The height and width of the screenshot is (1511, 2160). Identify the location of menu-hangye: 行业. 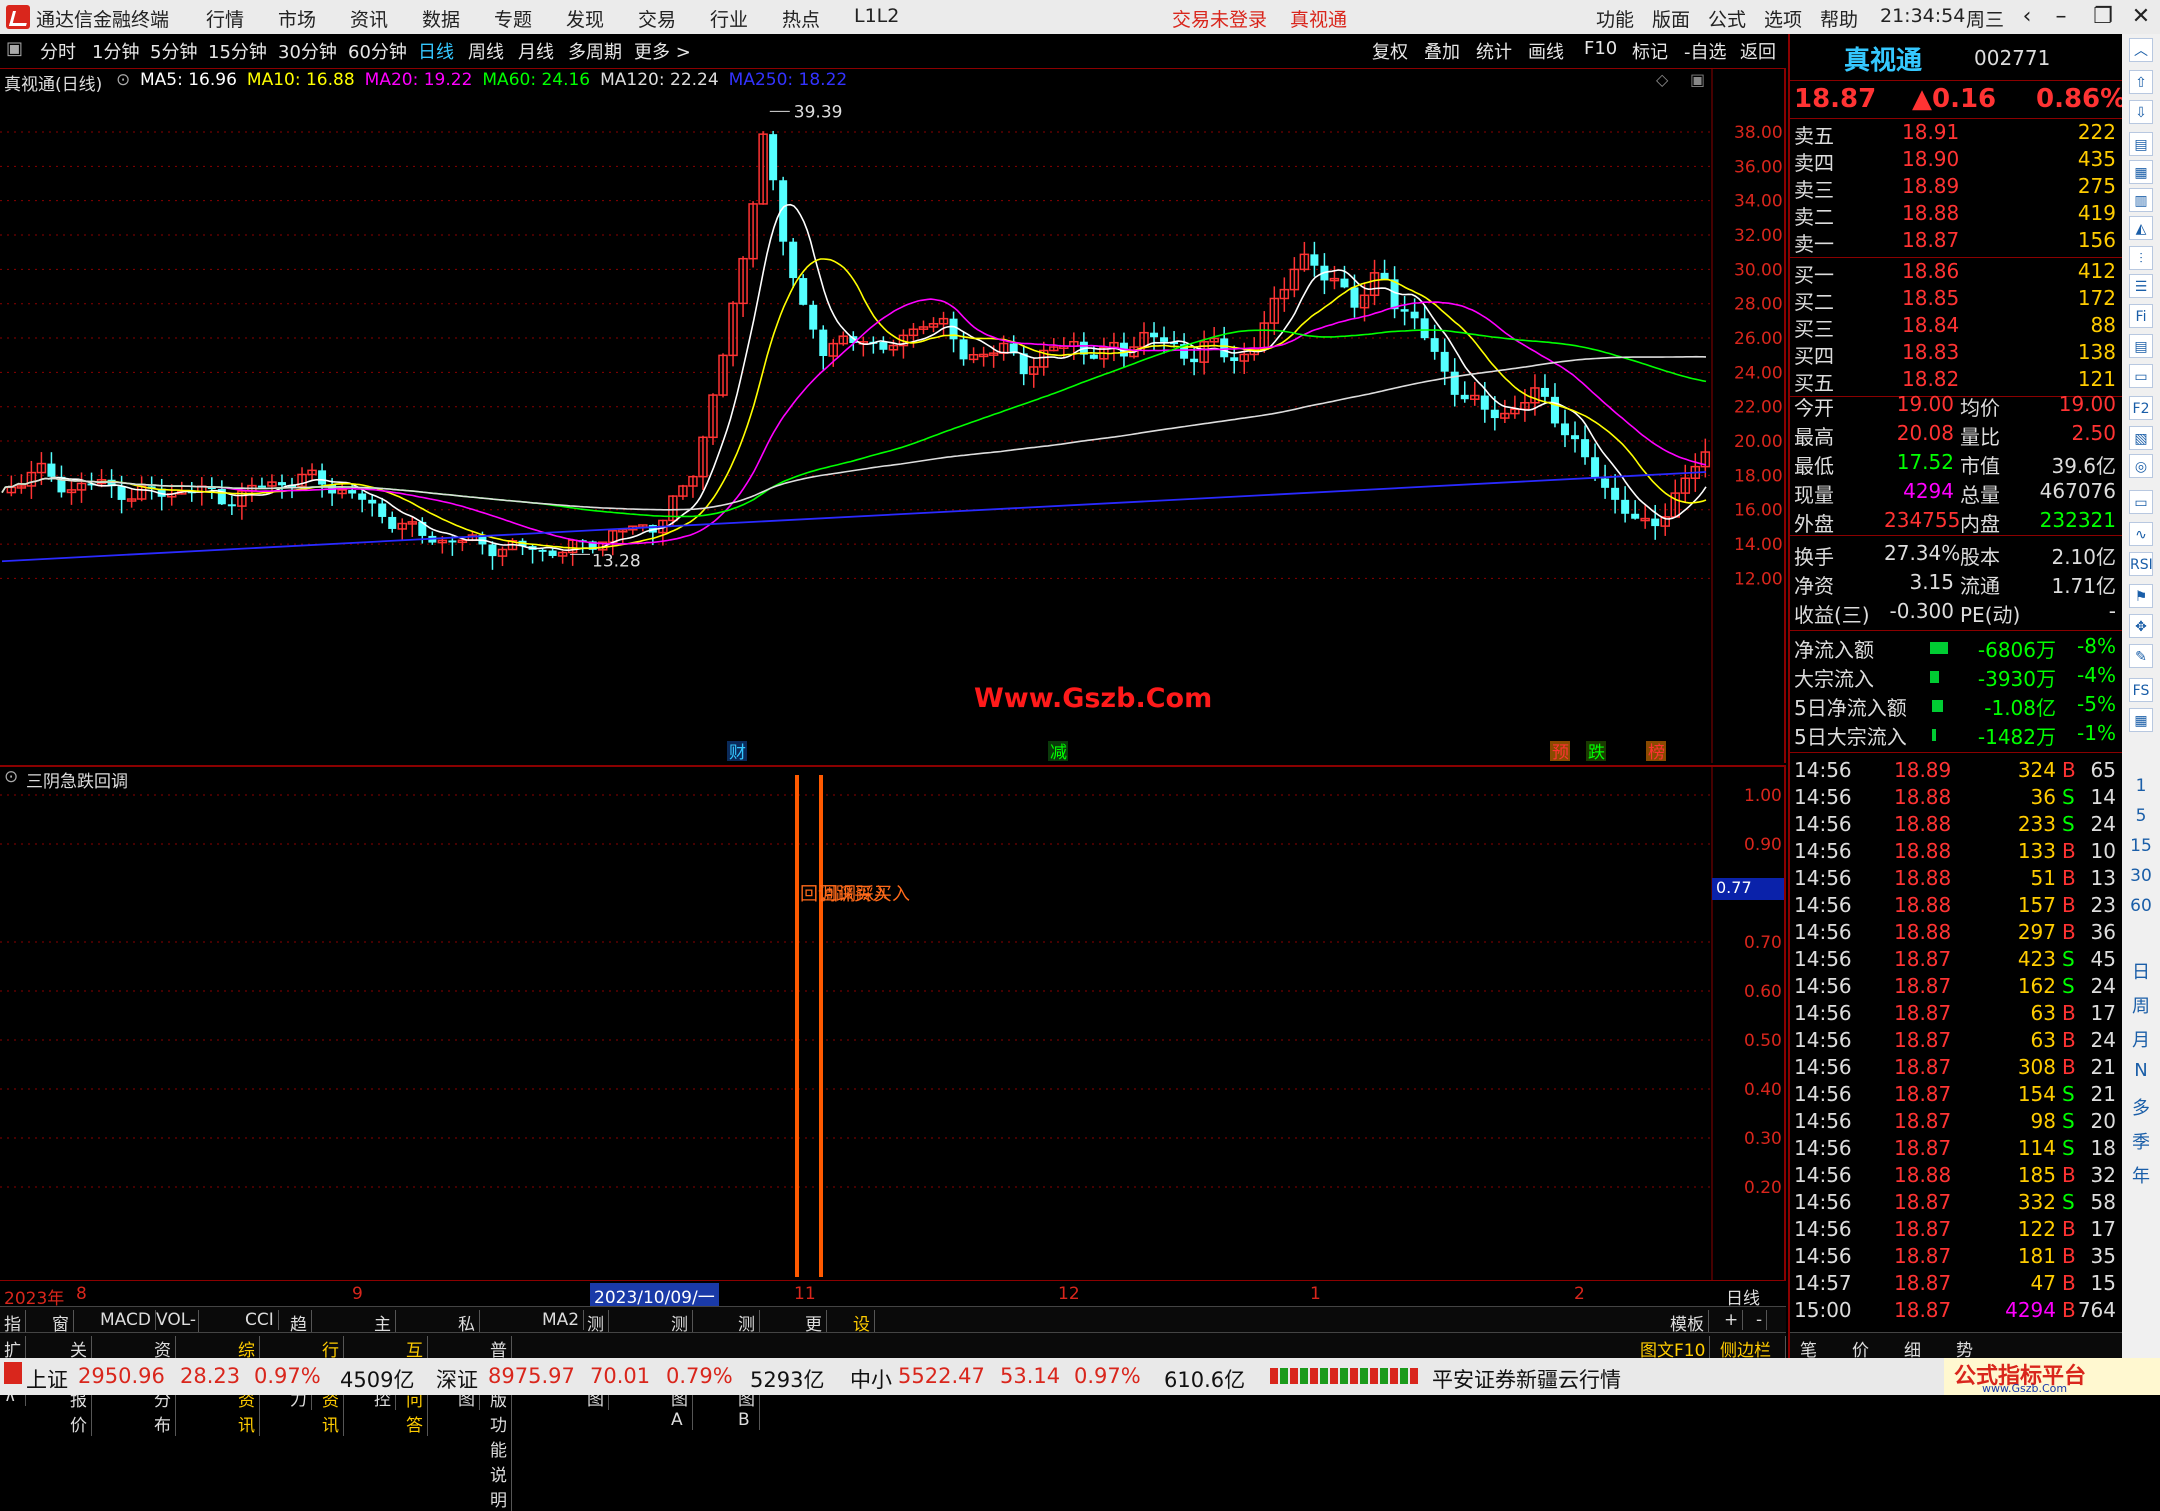
(729, 18).